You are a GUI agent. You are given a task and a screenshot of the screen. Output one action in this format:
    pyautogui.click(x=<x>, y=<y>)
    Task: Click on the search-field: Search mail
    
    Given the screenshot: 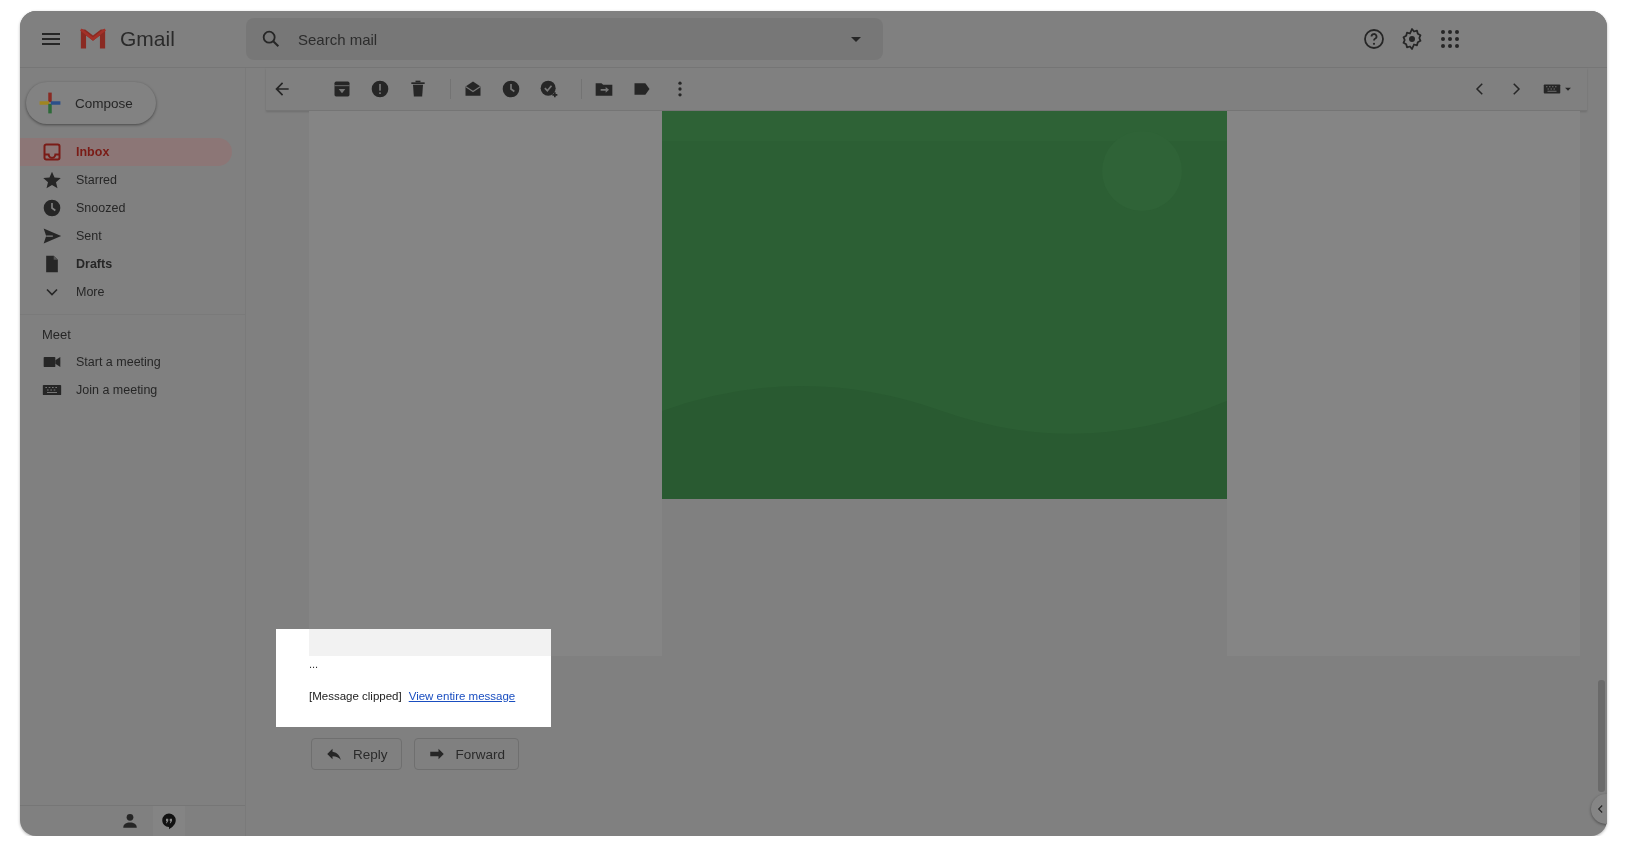 What is the action you would take?
    pyautogui.click(x=570, y=39)
    